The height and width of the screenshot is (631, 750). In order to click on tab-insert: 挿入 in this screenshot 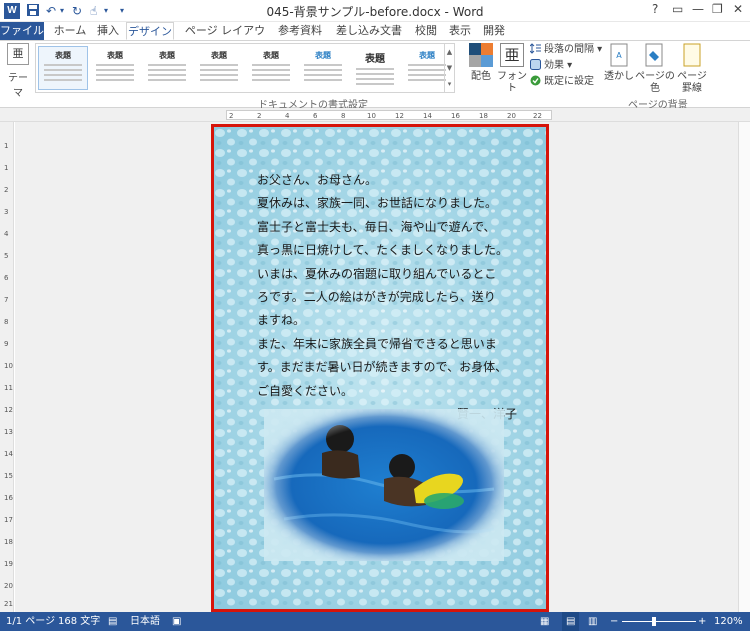, I will do `click(108, 31)`.